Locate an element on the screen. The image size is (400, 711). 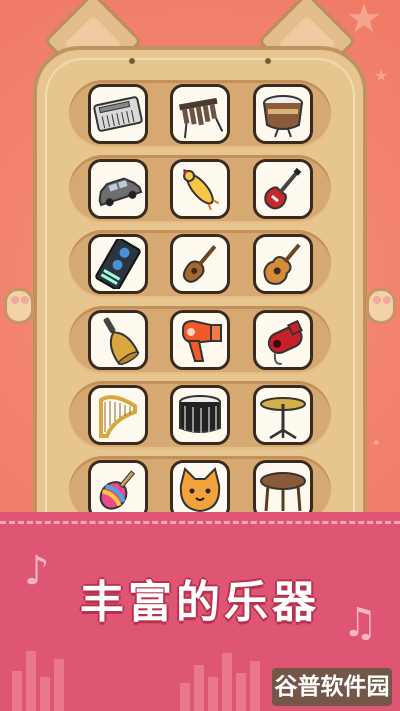
instrument-slot-keyboard is located at coordinates (118, 114).